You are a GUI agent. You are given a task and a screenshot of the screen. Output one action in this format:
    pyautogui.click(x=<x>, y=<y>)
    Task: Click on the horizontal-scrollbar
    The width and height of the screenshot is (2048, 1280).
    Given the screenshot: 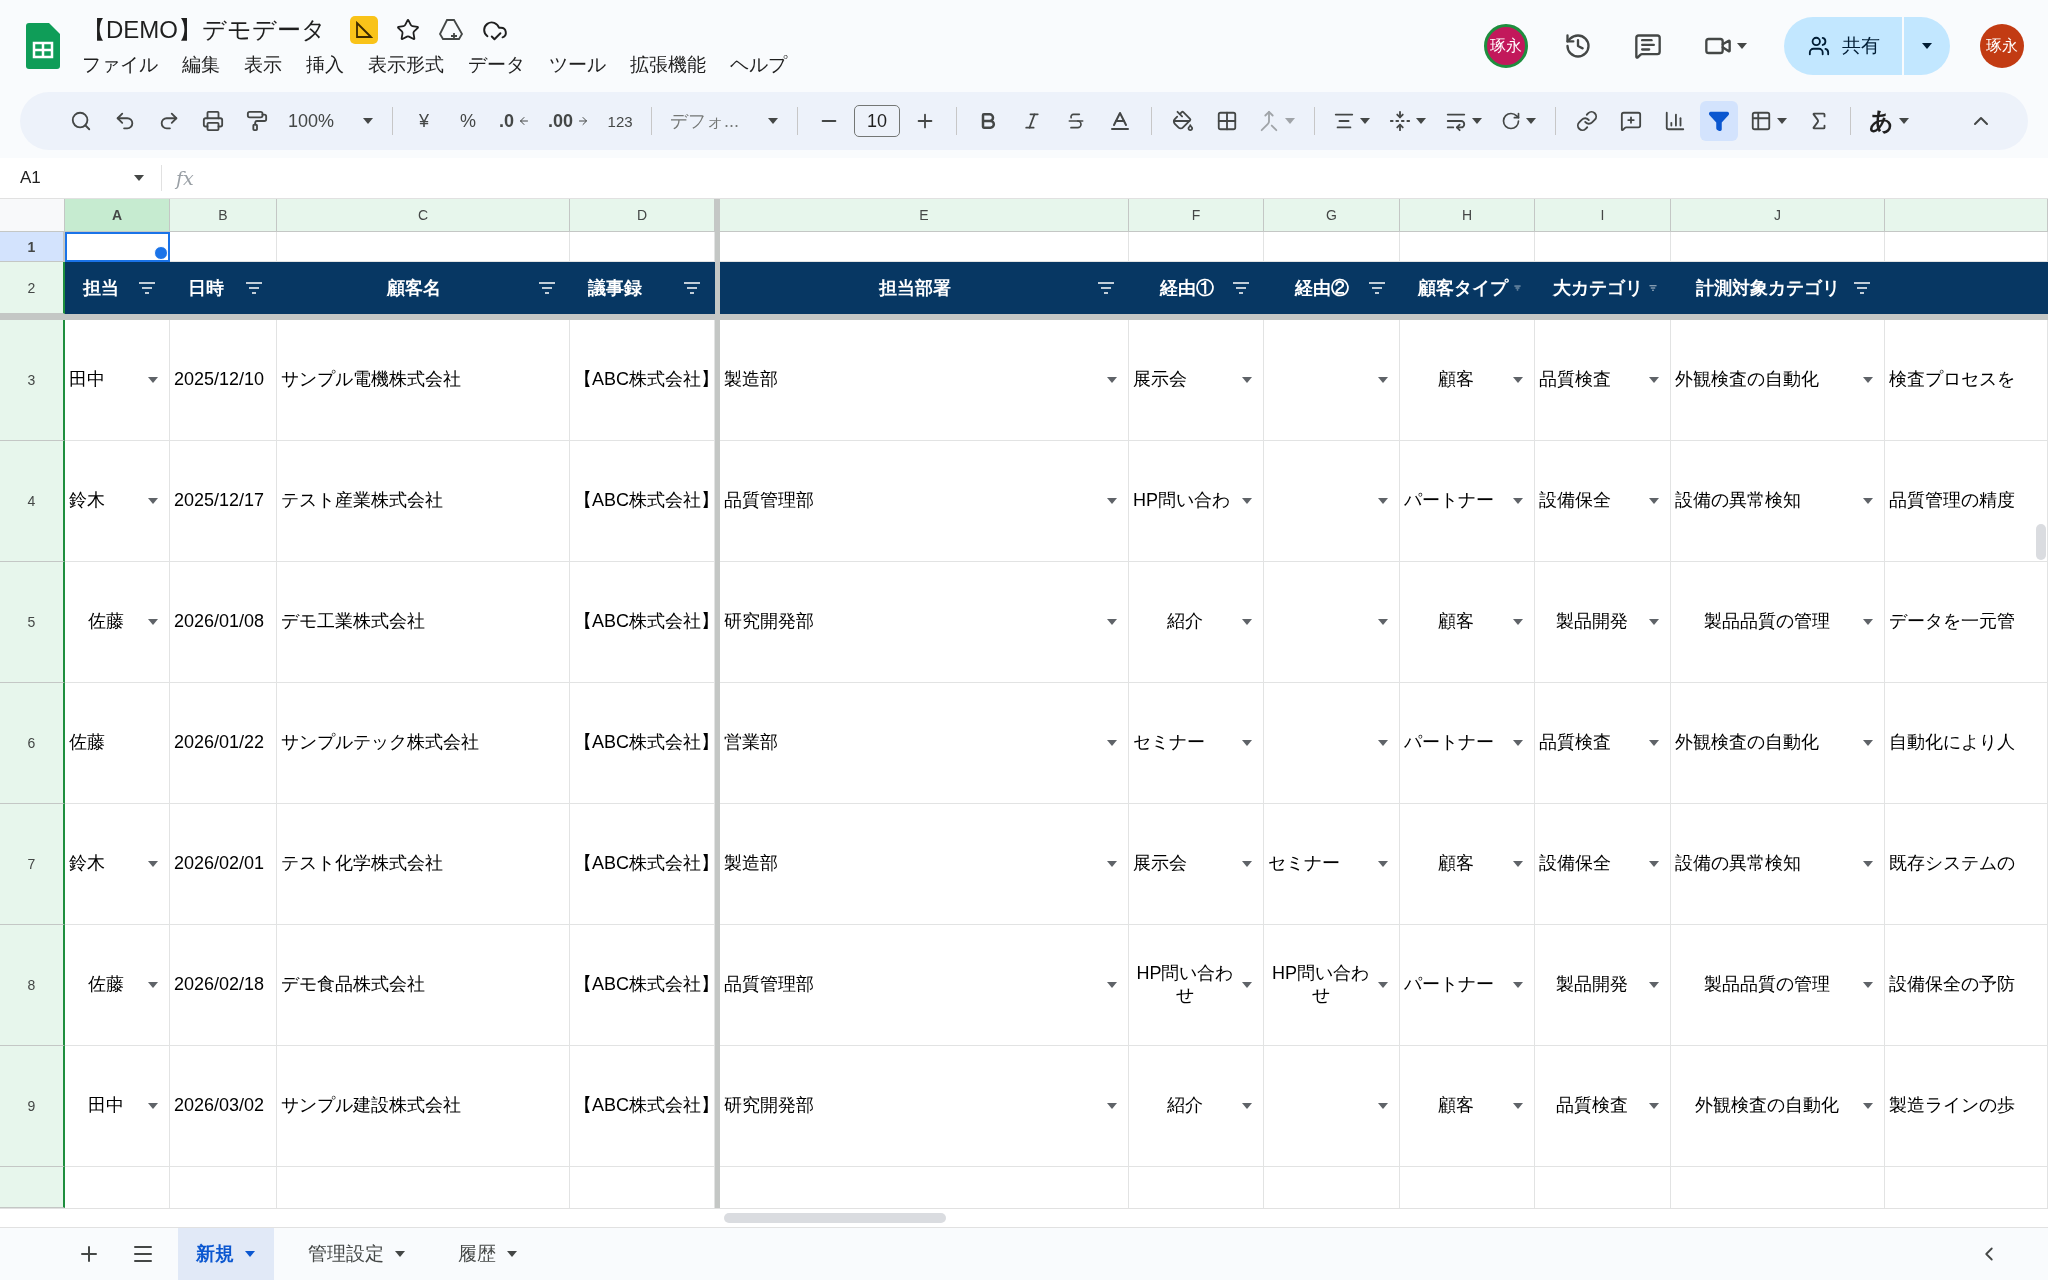 What is the action you would take?
    pyautogui.click(x=835, y=1218)
    